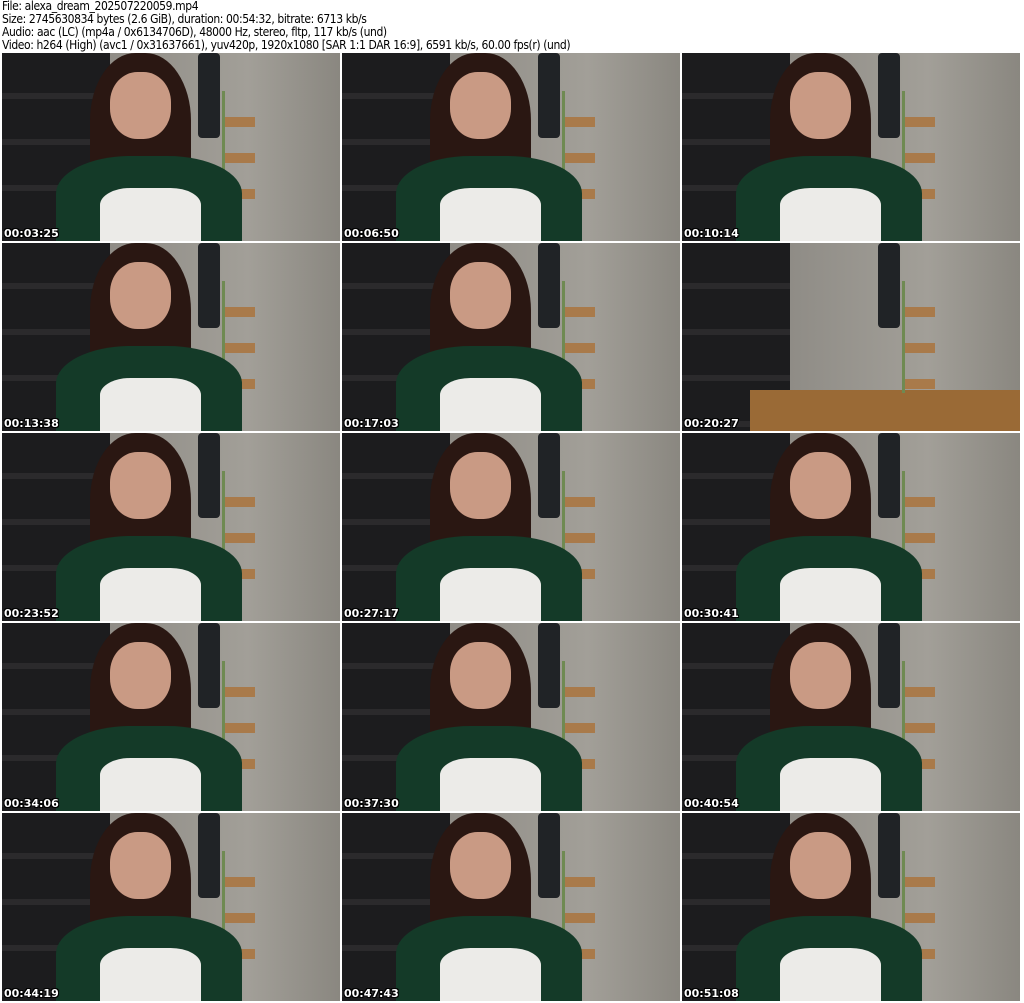  Describe the element at coordinates (851, 717) in the screenshot. I see `video-thumbnail: 00:40:54` at that location.